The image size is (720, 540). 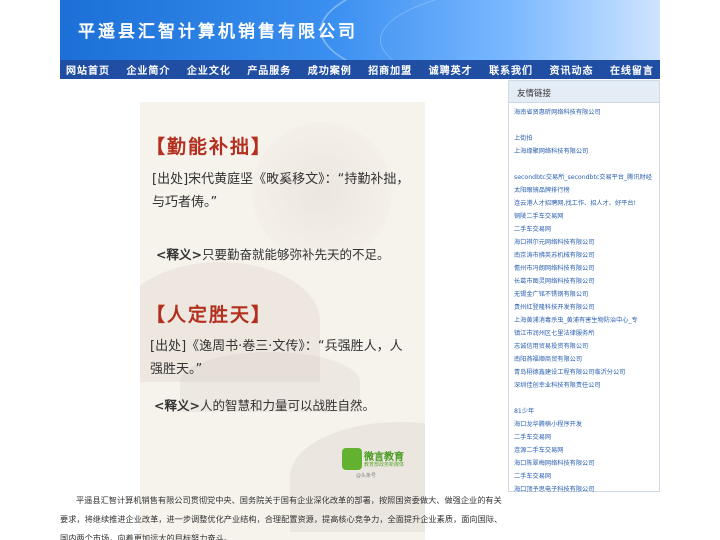 I want to click on idiom-meaning-2: <释义>人的智慧和力量可以战胜自然。, so click(x=264, y=405).